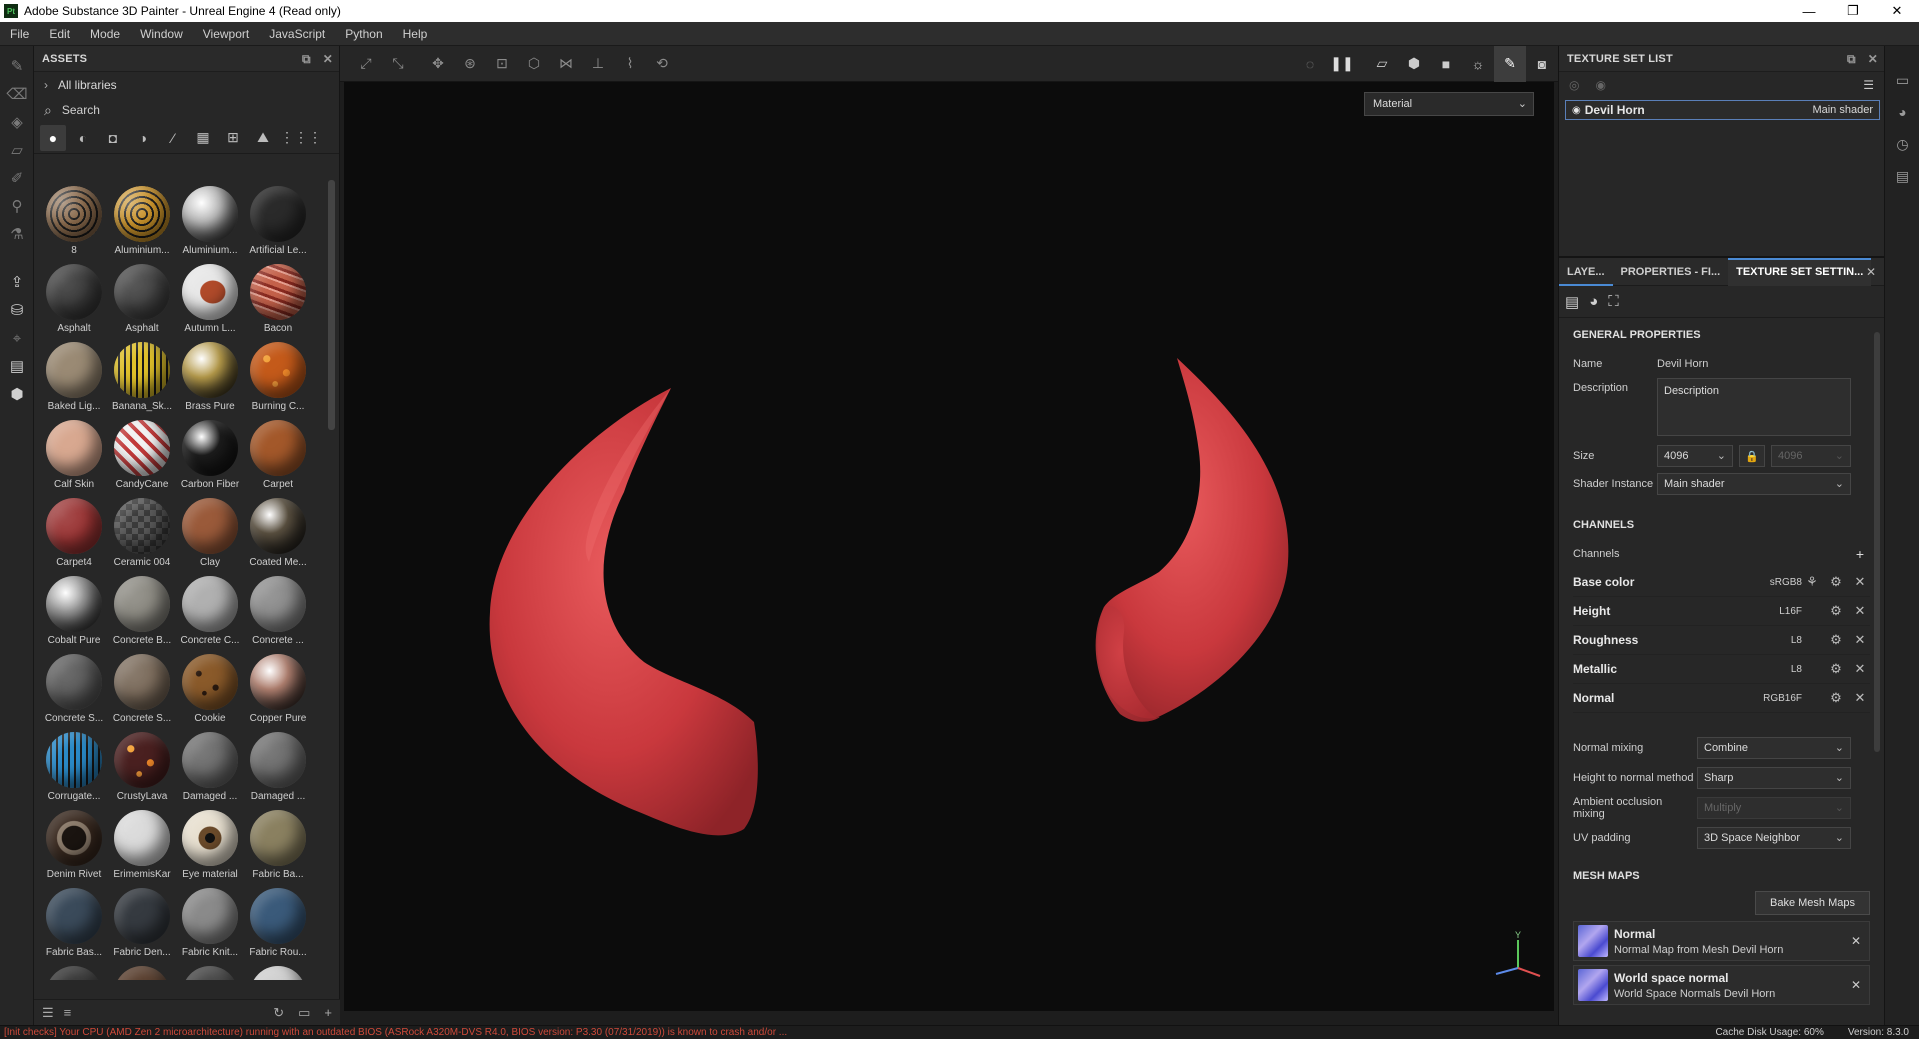 This screenshot has height=1039, width=1919. Describe the element at coordinates (81, 110) in the screenshot. I see `search-input: Search` at that location.